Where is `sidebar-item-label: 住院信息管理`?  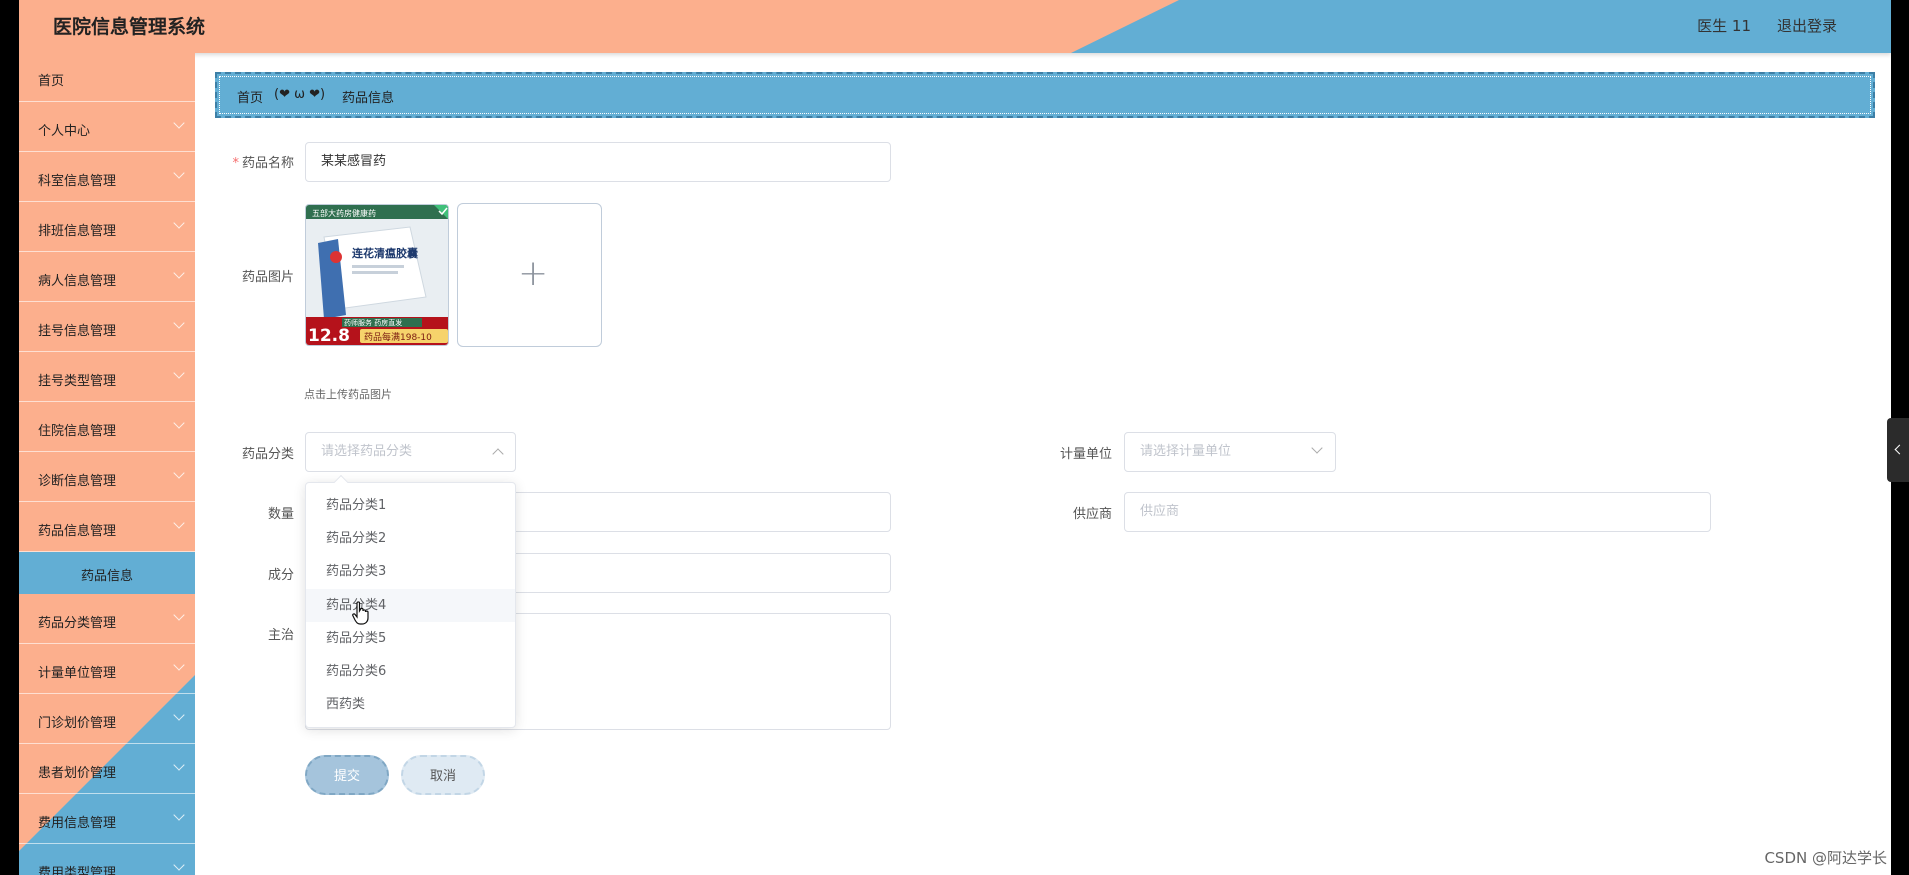
sidebar-item-label: 住院信息管理 is located at coordinates (77, 431).